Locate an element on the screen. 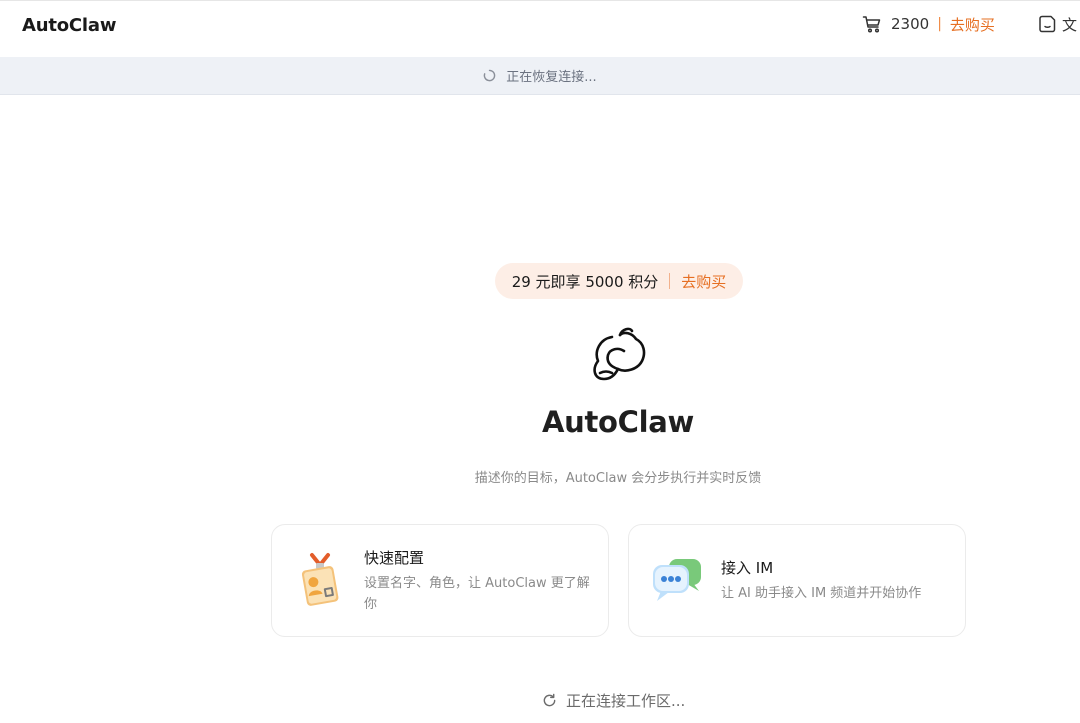 The width and height of the screenshot is (1080, 723). cart-icon is located at coordinates (872, 24).